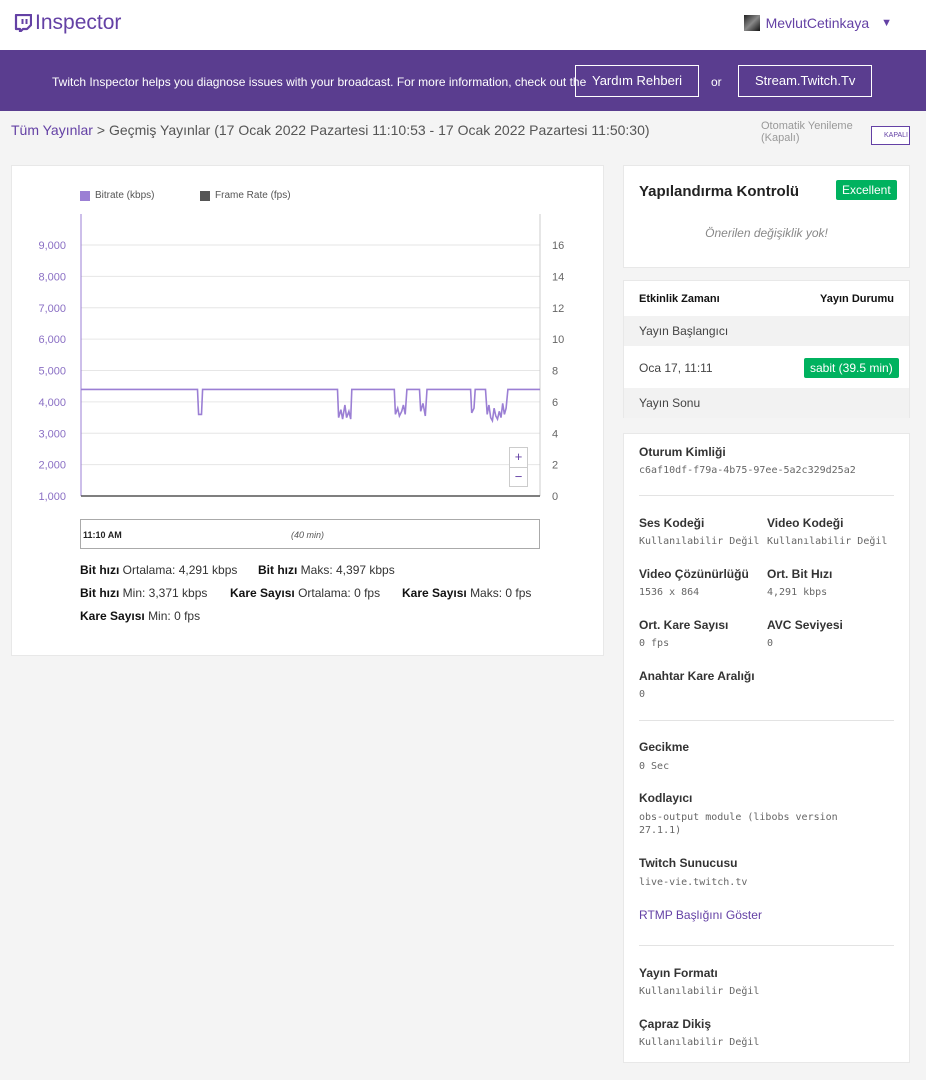  What do you see at coordinates (558, 277) in the screenshot?
I see `y-right-tick-label: 14` at bounding box center [558, 277].